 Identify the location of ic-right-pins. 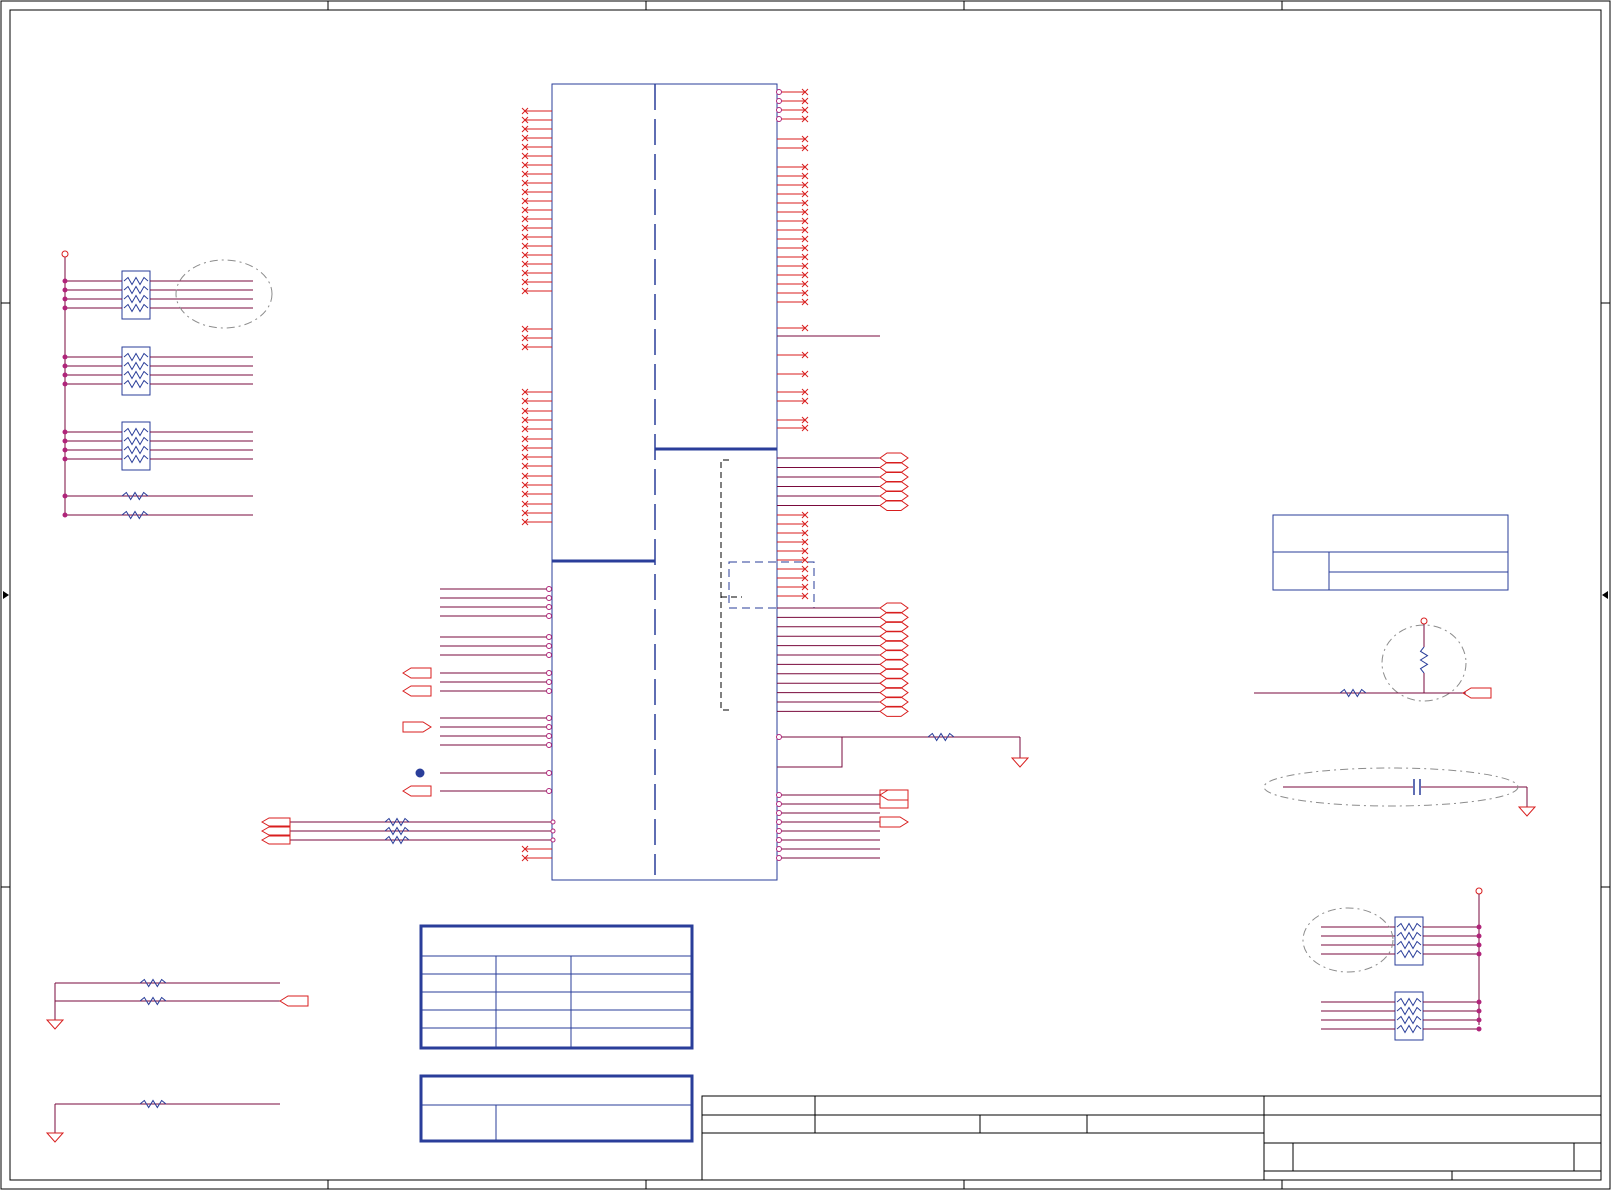
(903, 474).